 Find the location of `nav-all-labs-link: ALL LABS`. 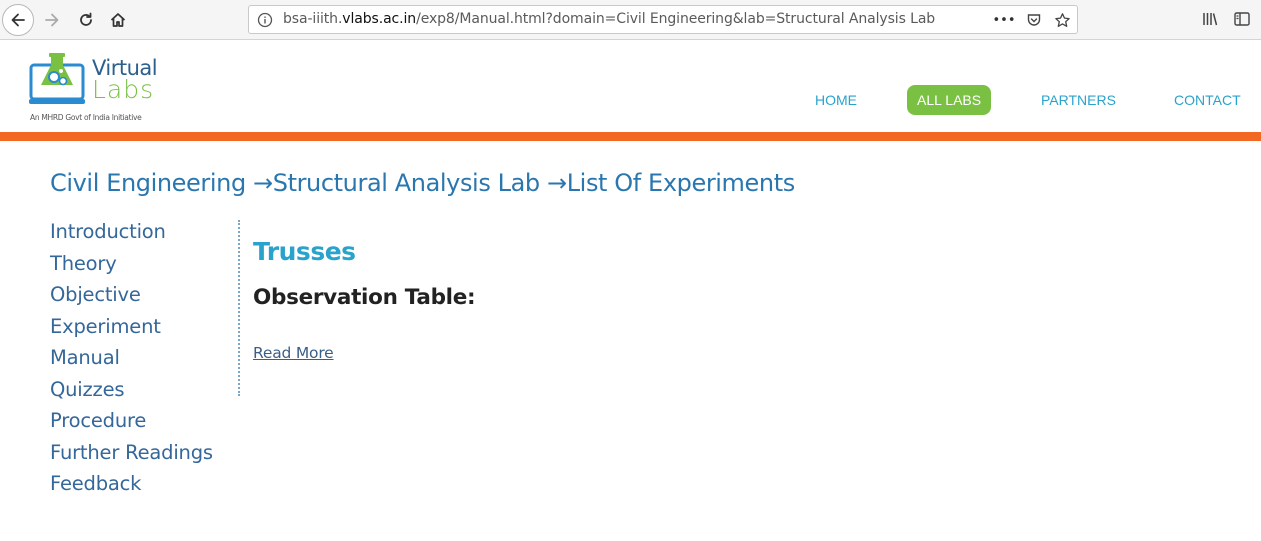

nav-all-labs-link: ALL LABS is located at coordinates (949, 100).